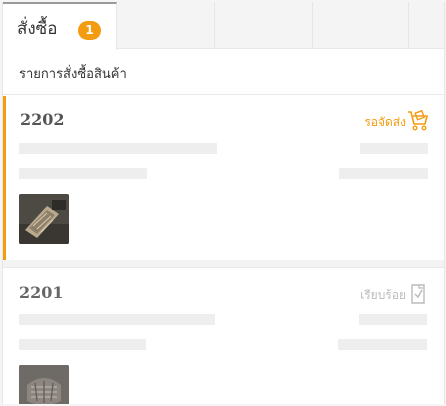  I want to click on delivery-cart-icon, so click(418, 120).